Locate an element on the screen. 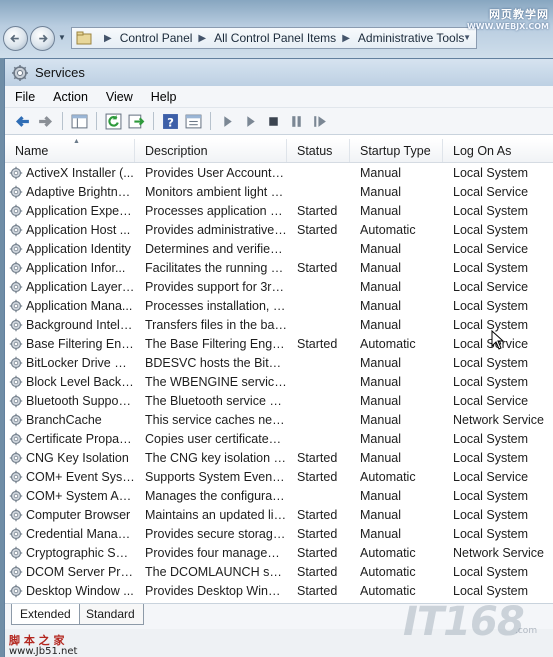 Image resolution: width=553 pixels, height=657 pixels. properties-button is located at coordinates (193, 121).